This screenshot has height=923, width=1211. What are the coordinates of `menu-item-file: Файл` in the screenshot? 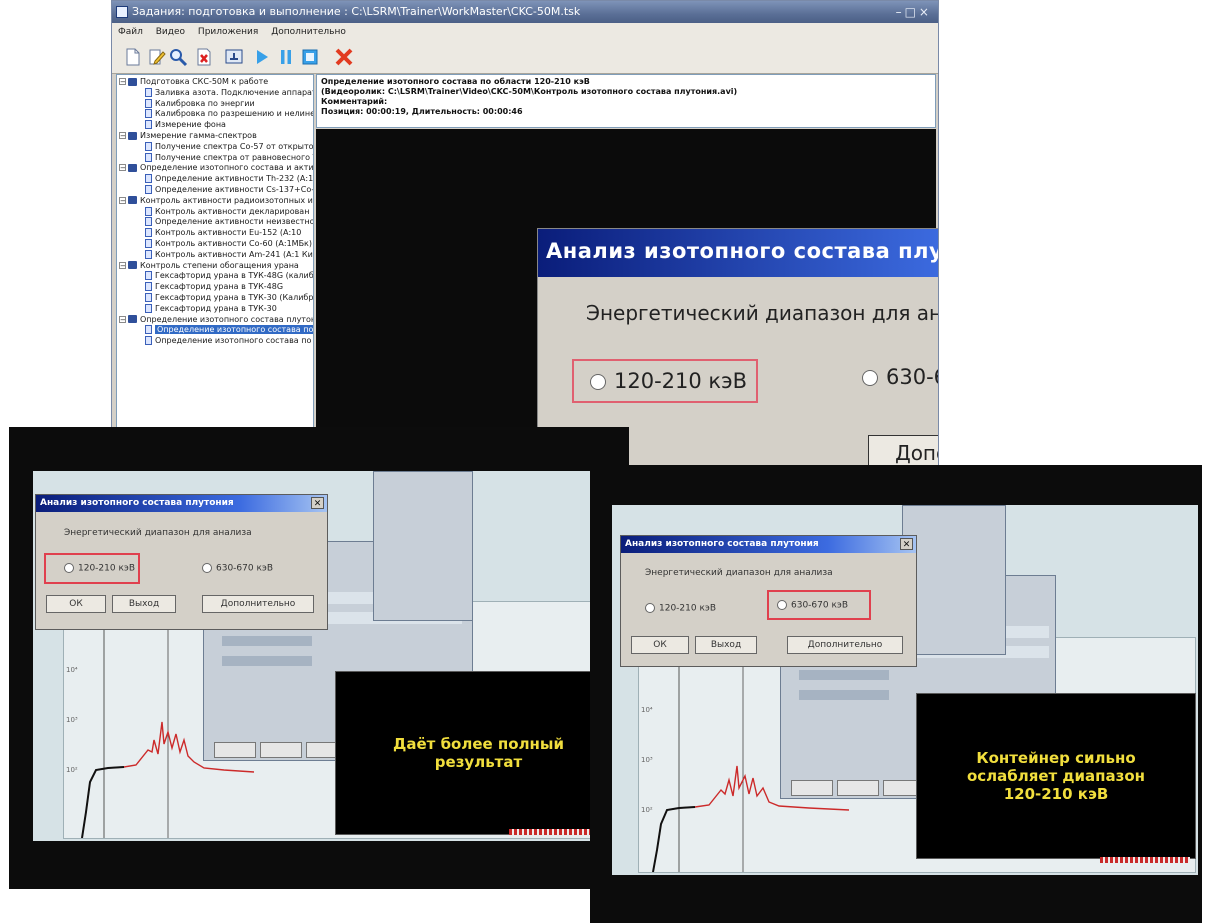 It's located at (130, 32).